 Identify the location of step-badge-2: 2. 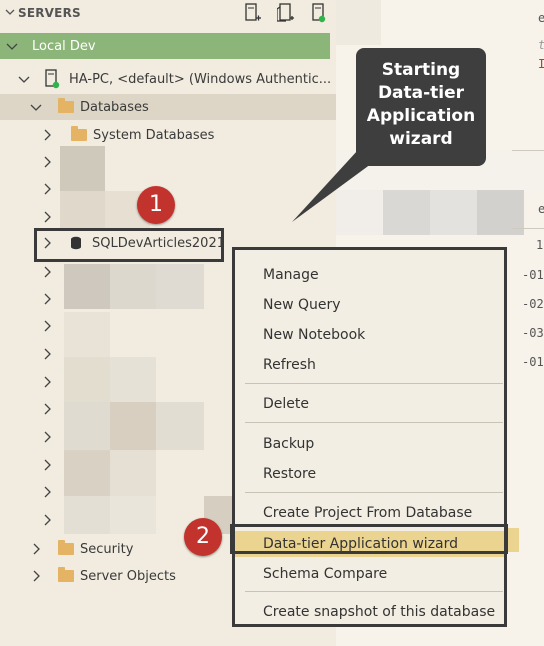
(203, 537).